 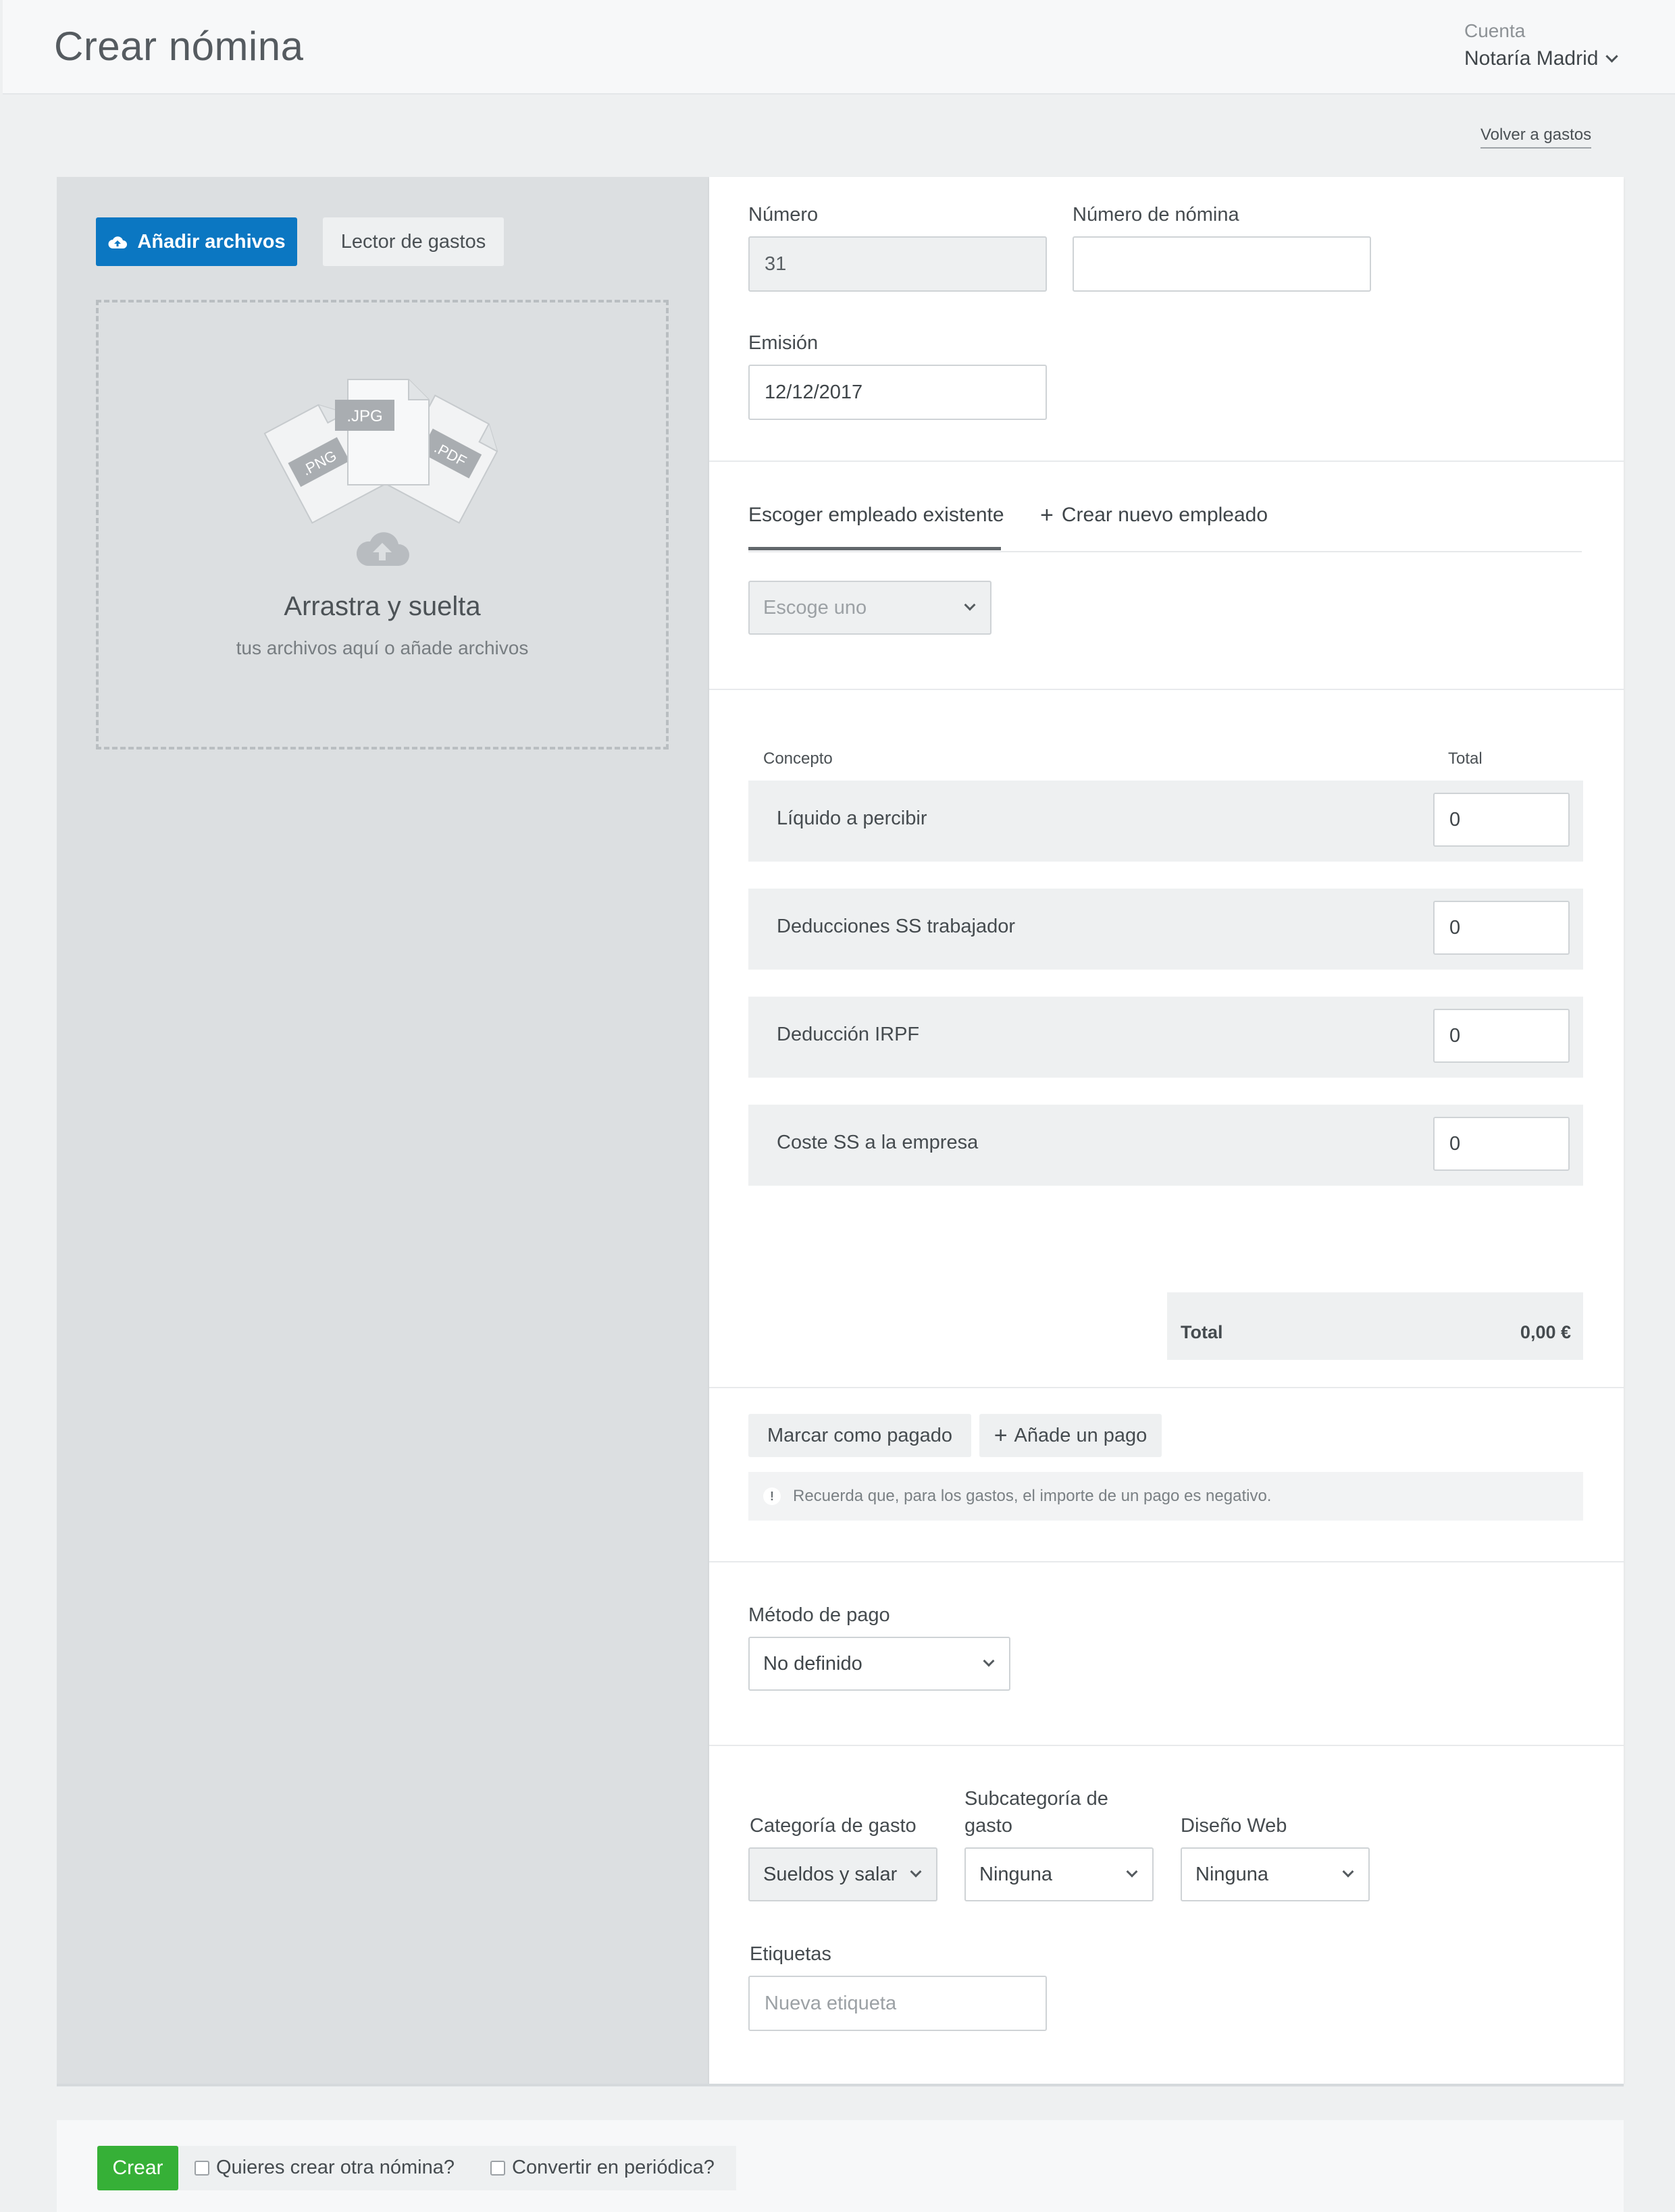 I want to click on category-select: Sueldos y salar, so click(x=843, y=1874).